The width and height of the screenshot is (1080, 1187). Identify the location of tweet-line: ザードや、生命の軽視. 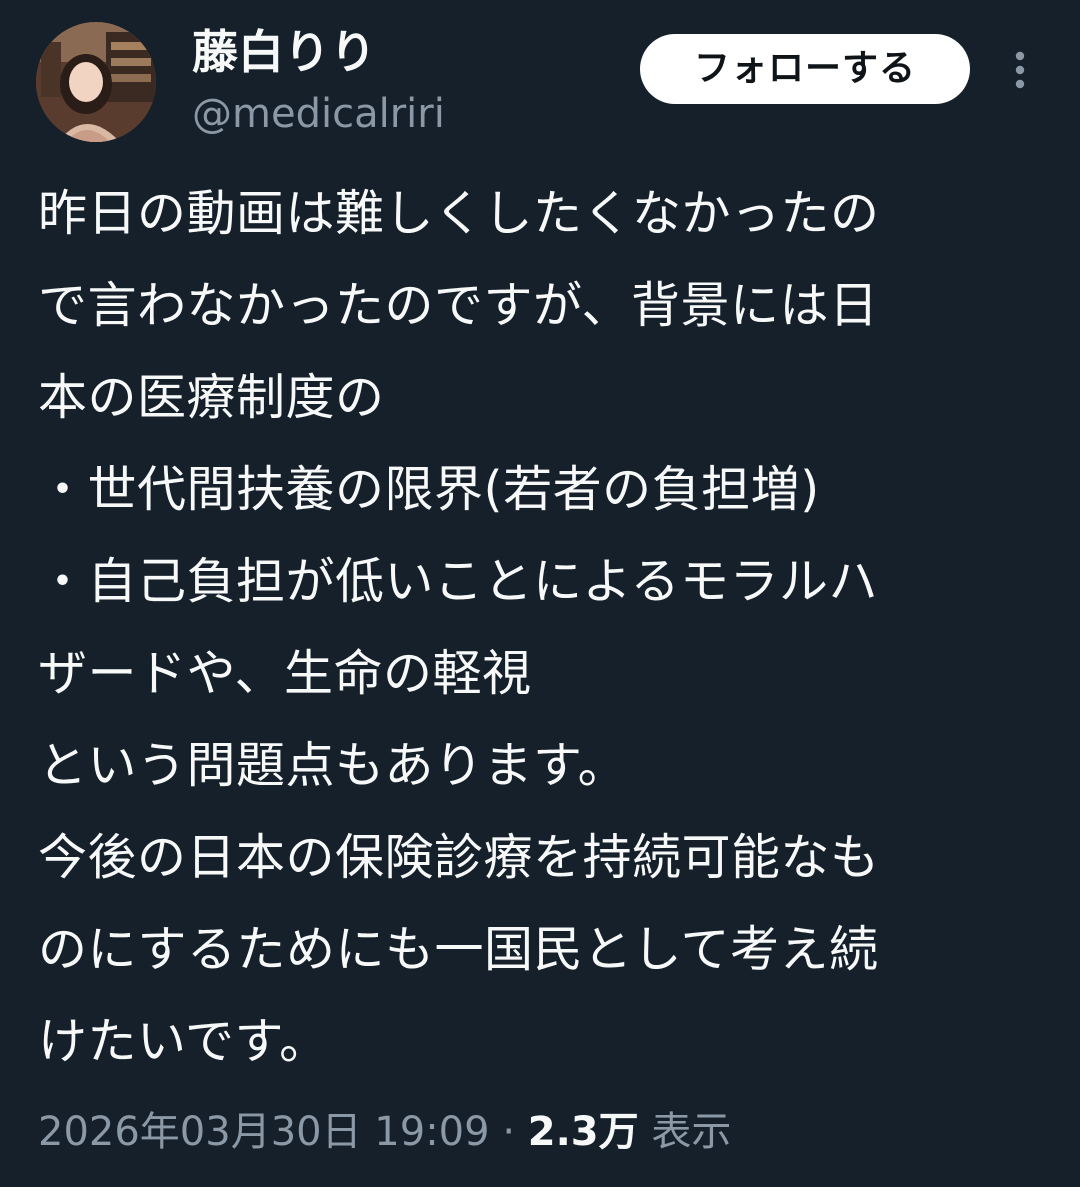
(285, 673).